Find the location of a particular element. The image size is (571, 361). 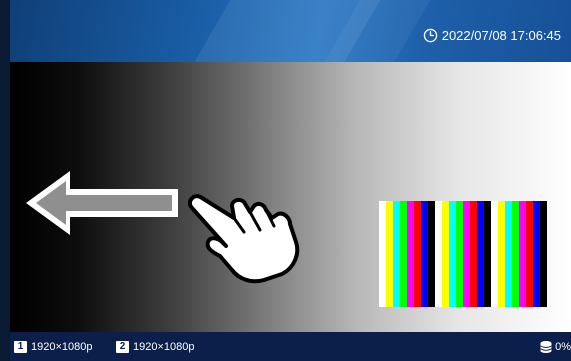

source-1-badge: 1 is located at coordinates (20, 347).